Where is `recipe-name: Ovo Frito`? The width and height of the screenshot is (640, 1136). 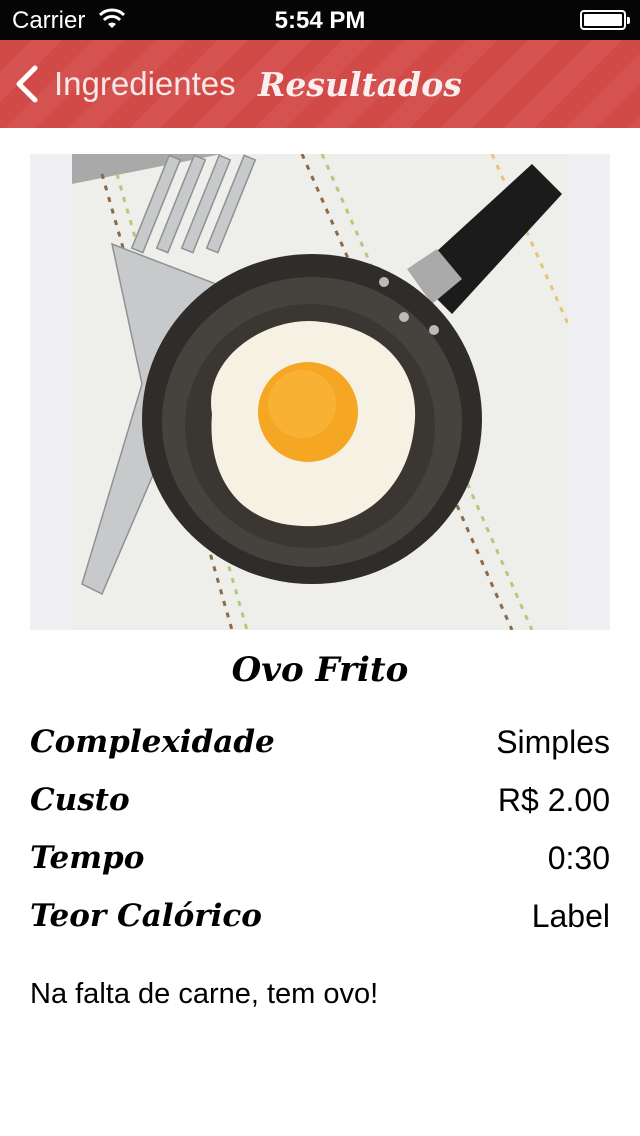 recipe-name: Ovo Frito is located at coordinates (320, 670).